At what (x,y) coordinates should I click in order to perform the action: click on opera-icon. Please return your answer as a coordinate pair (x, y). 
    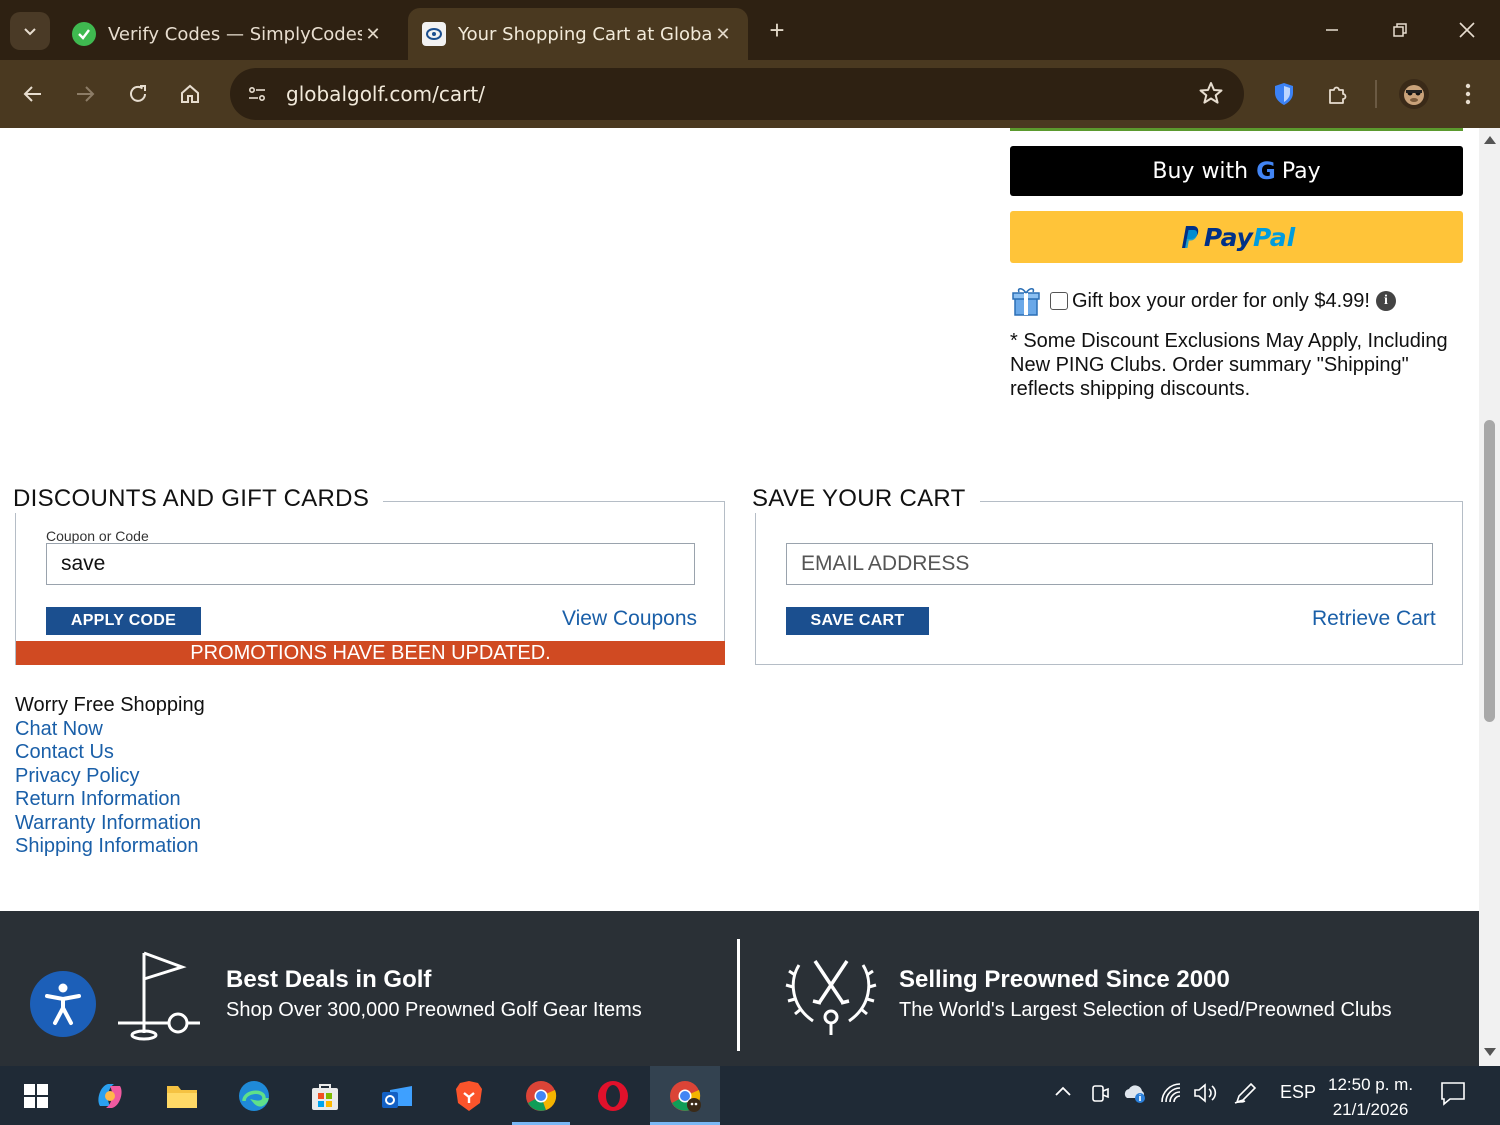
    Looking at the image, I should click on (613, 1096).